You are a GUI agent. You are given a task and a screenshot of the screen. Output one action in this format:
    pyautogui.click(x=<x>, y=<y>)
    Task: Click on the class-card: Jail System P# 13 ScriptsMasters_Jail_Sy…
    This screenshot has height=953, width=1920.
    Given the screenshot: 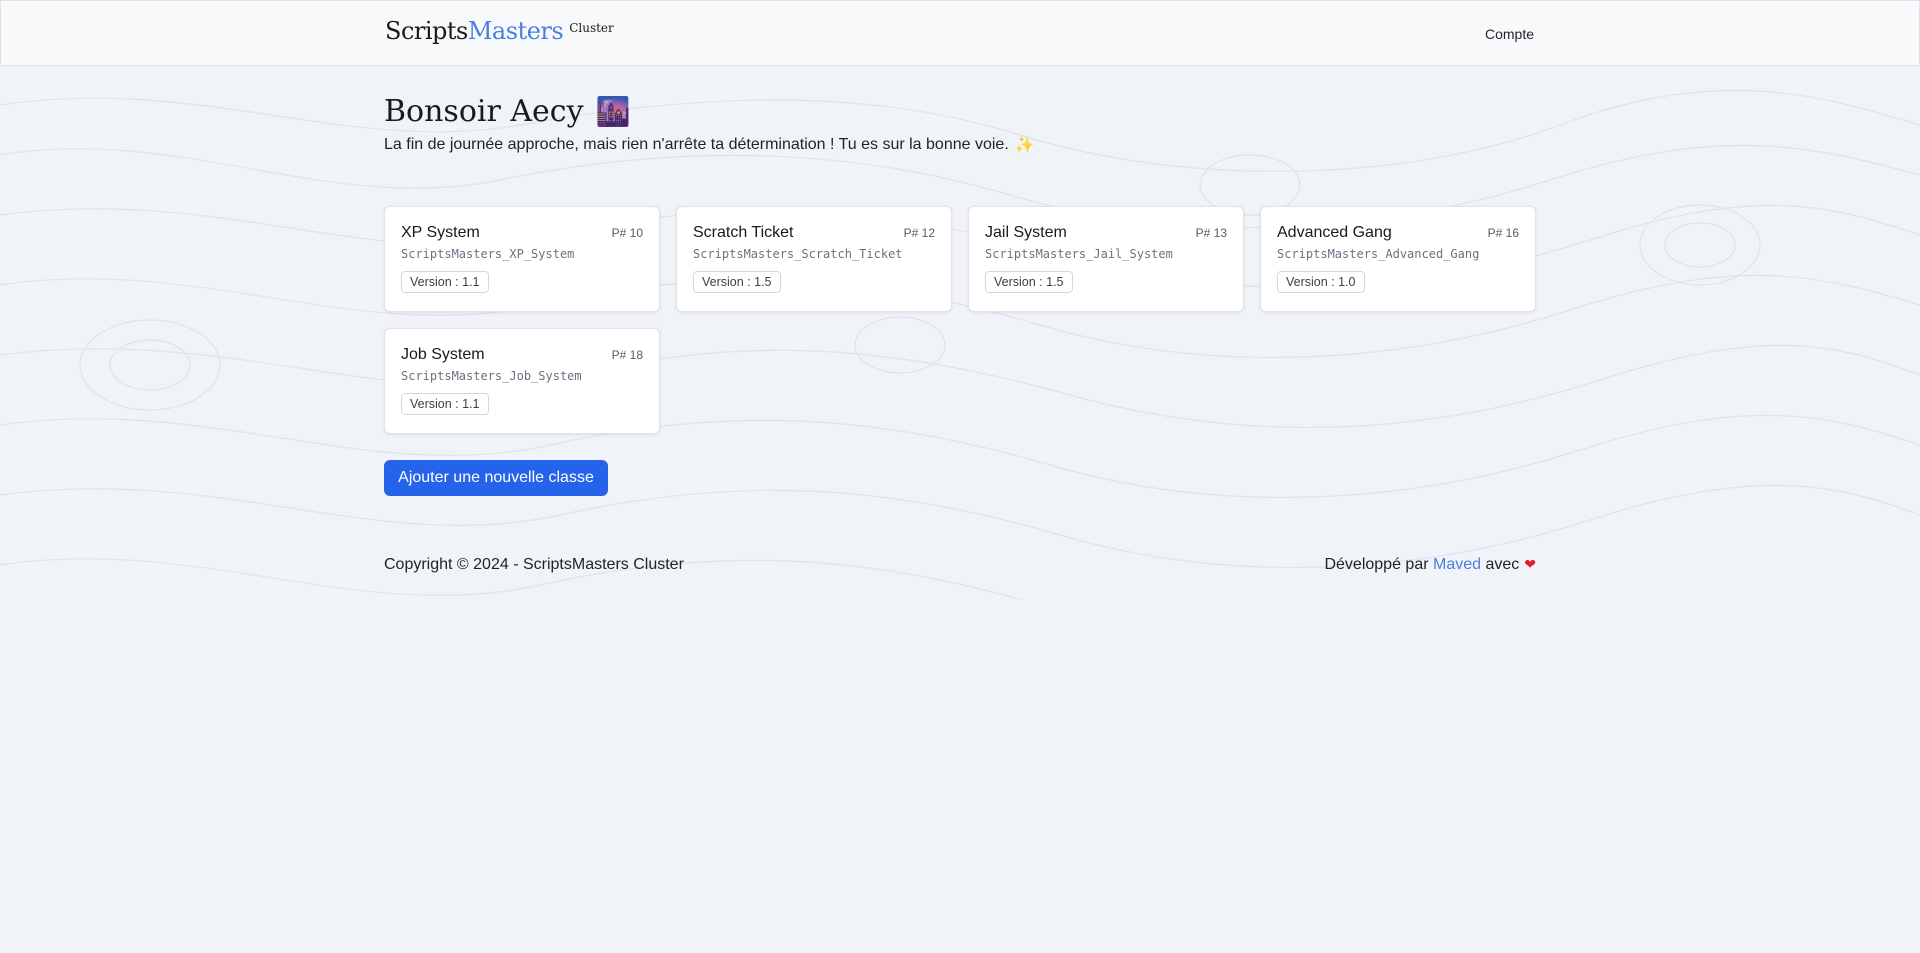 What is the action you would take?
    pyautogui.click(x=1106, y=259)
    